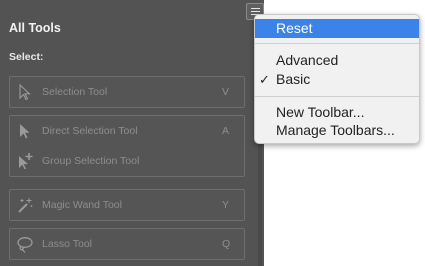 The width and height of the screenshot is (425, 266). I want to click on menu-item-advanced: Advanced, so click(337, 60).